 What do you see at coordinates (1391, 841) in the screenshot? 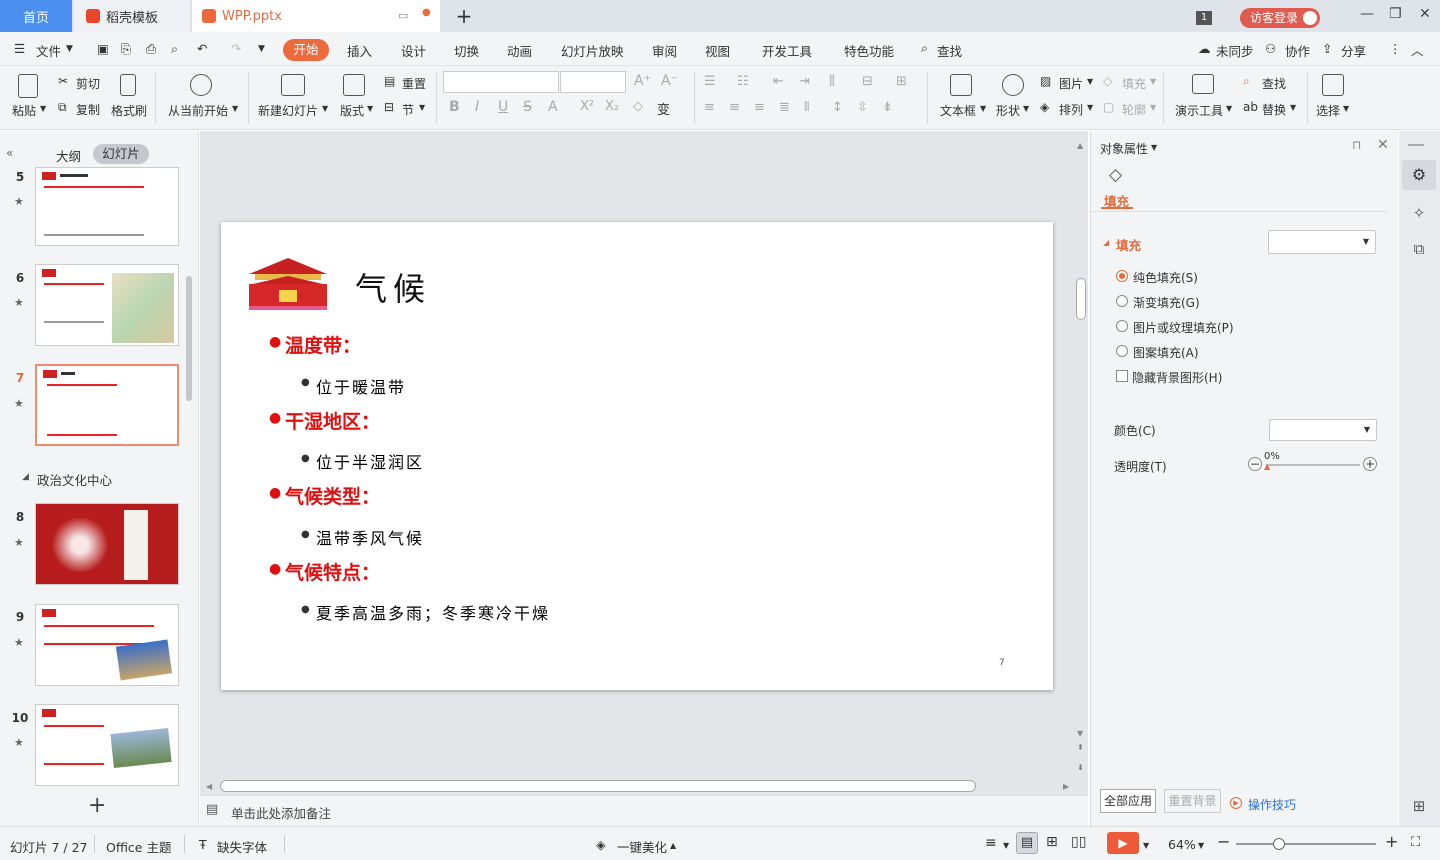
I see `zoom-in-button: +` at bounding box center [1391, 841].